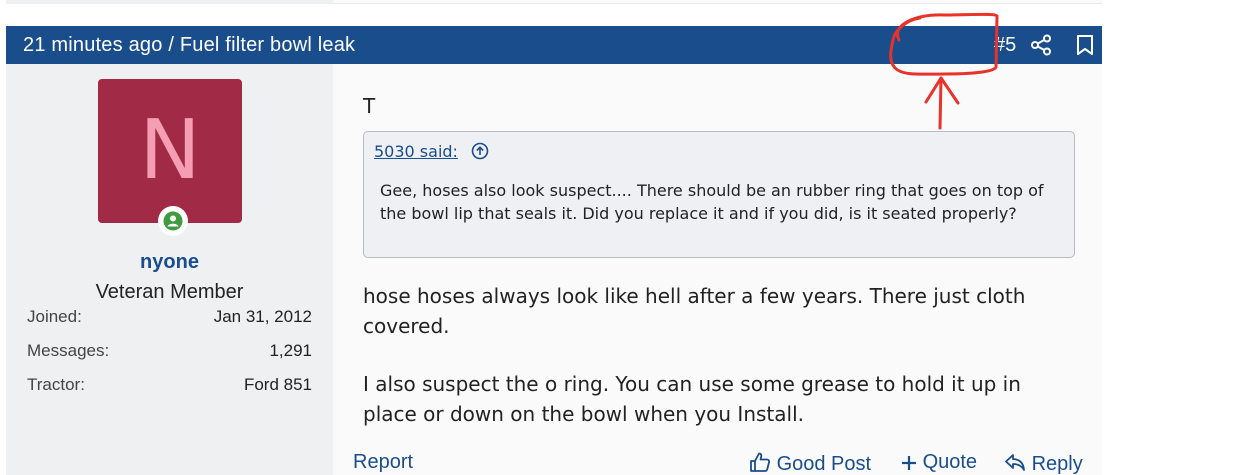 The width and height of the screenshot is (1254, 475). What do you see at coordinates (169, 262) in the screenshot?
I see `username-link: nyone` at bounding box center [169, 262].